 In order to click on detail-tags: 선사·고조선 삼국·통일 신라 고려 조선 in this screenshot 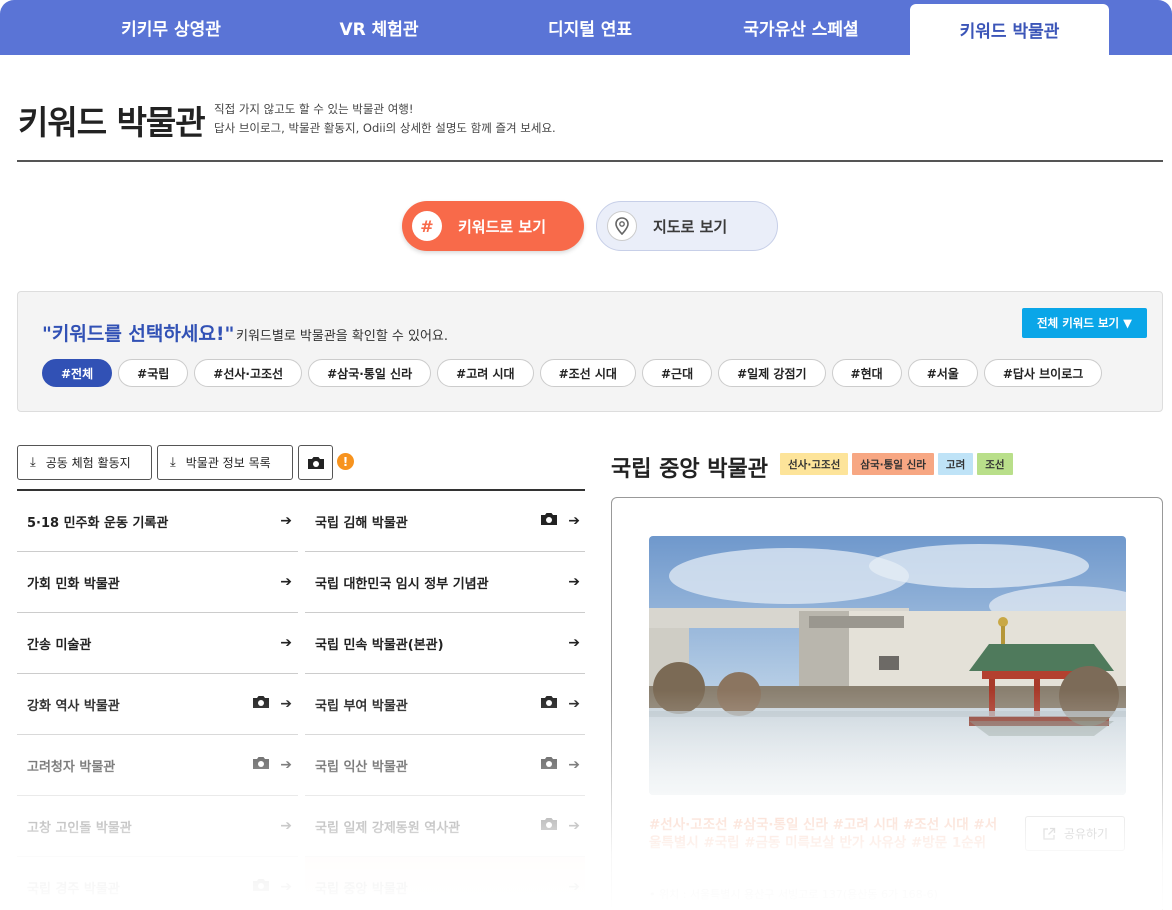, I will do `click(896, 464)`.